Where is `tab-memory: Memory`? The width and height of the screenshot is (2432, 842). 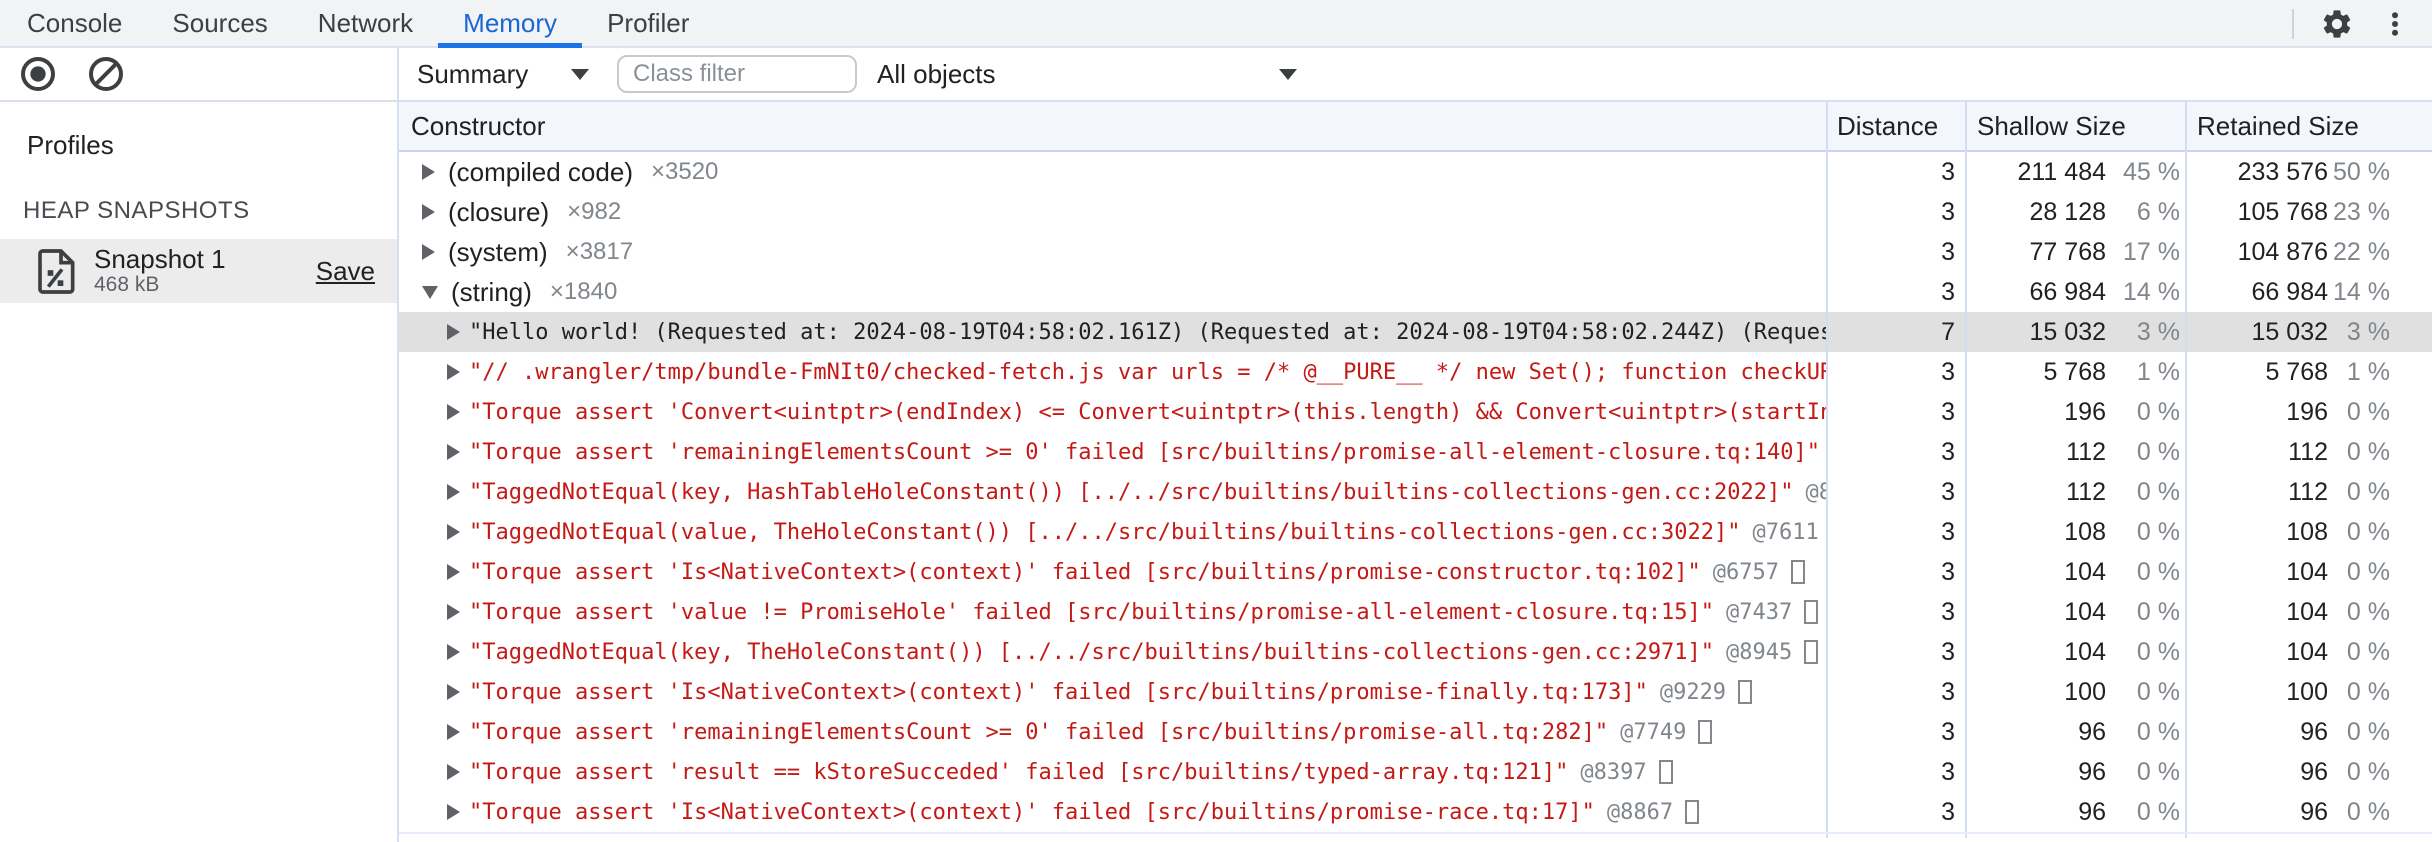 tab-memory: Memory is located at coordinates (510, 24).